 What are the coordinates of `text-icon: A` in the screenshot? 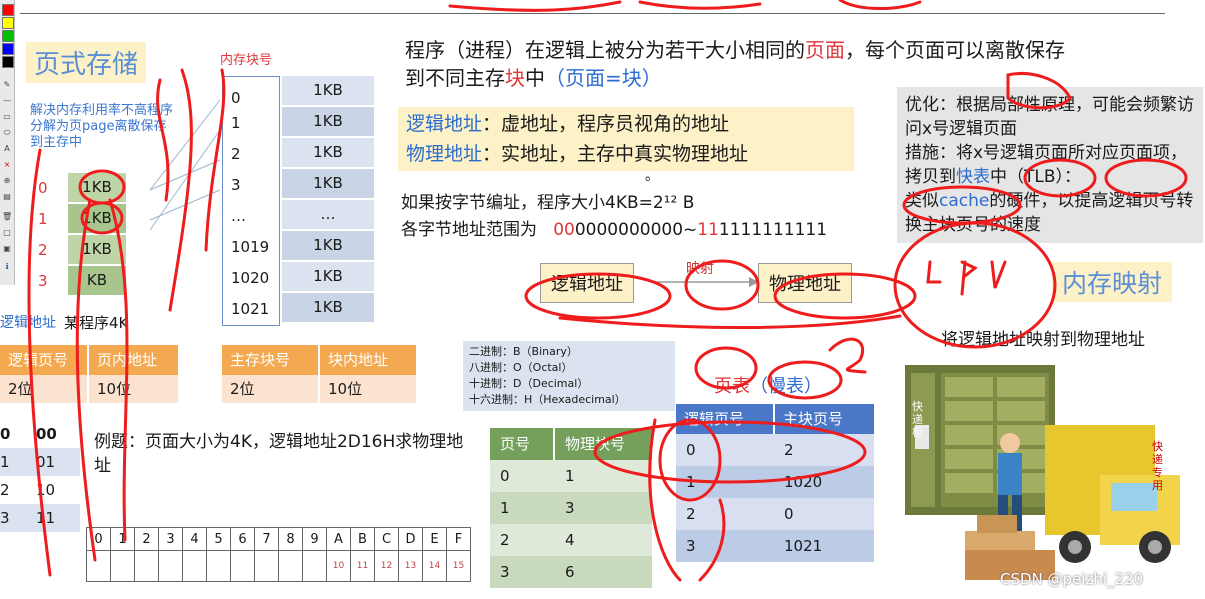 It's located at (7, 149).